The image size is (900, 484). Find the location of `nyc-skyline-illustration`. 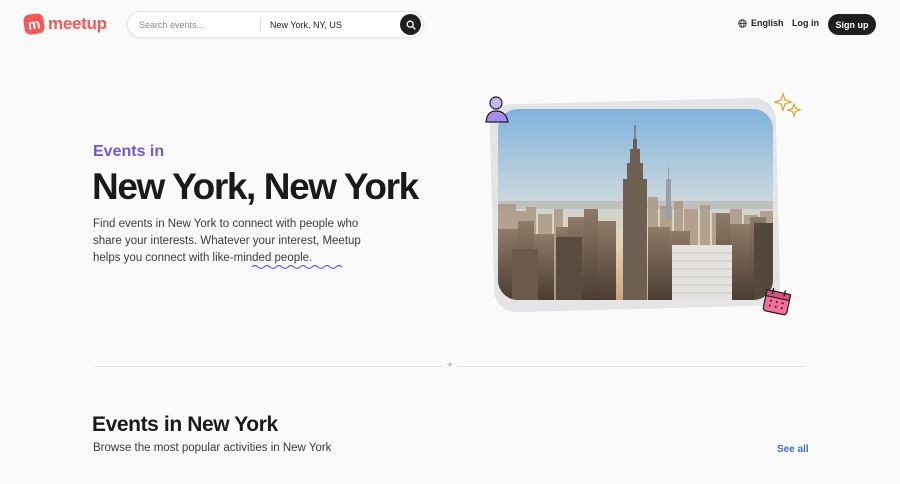

nyc-skyline-illustration is located at coordinates (635, 204).